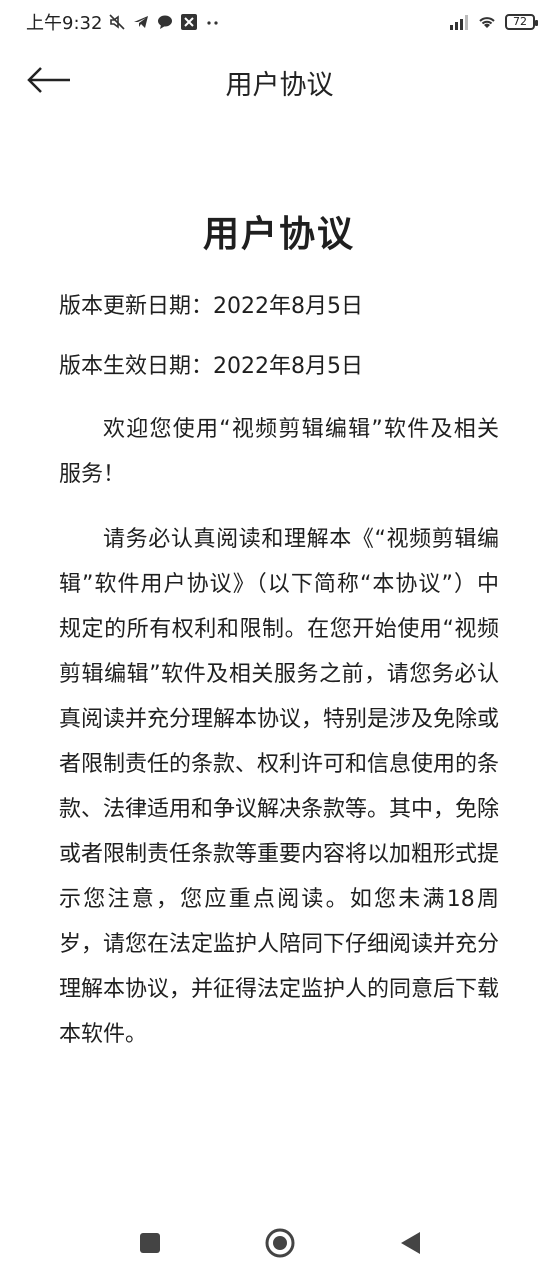 The height and width of the screenshot is (1280, 559). I want to click on recents-square-icon, so click(150, 1245).